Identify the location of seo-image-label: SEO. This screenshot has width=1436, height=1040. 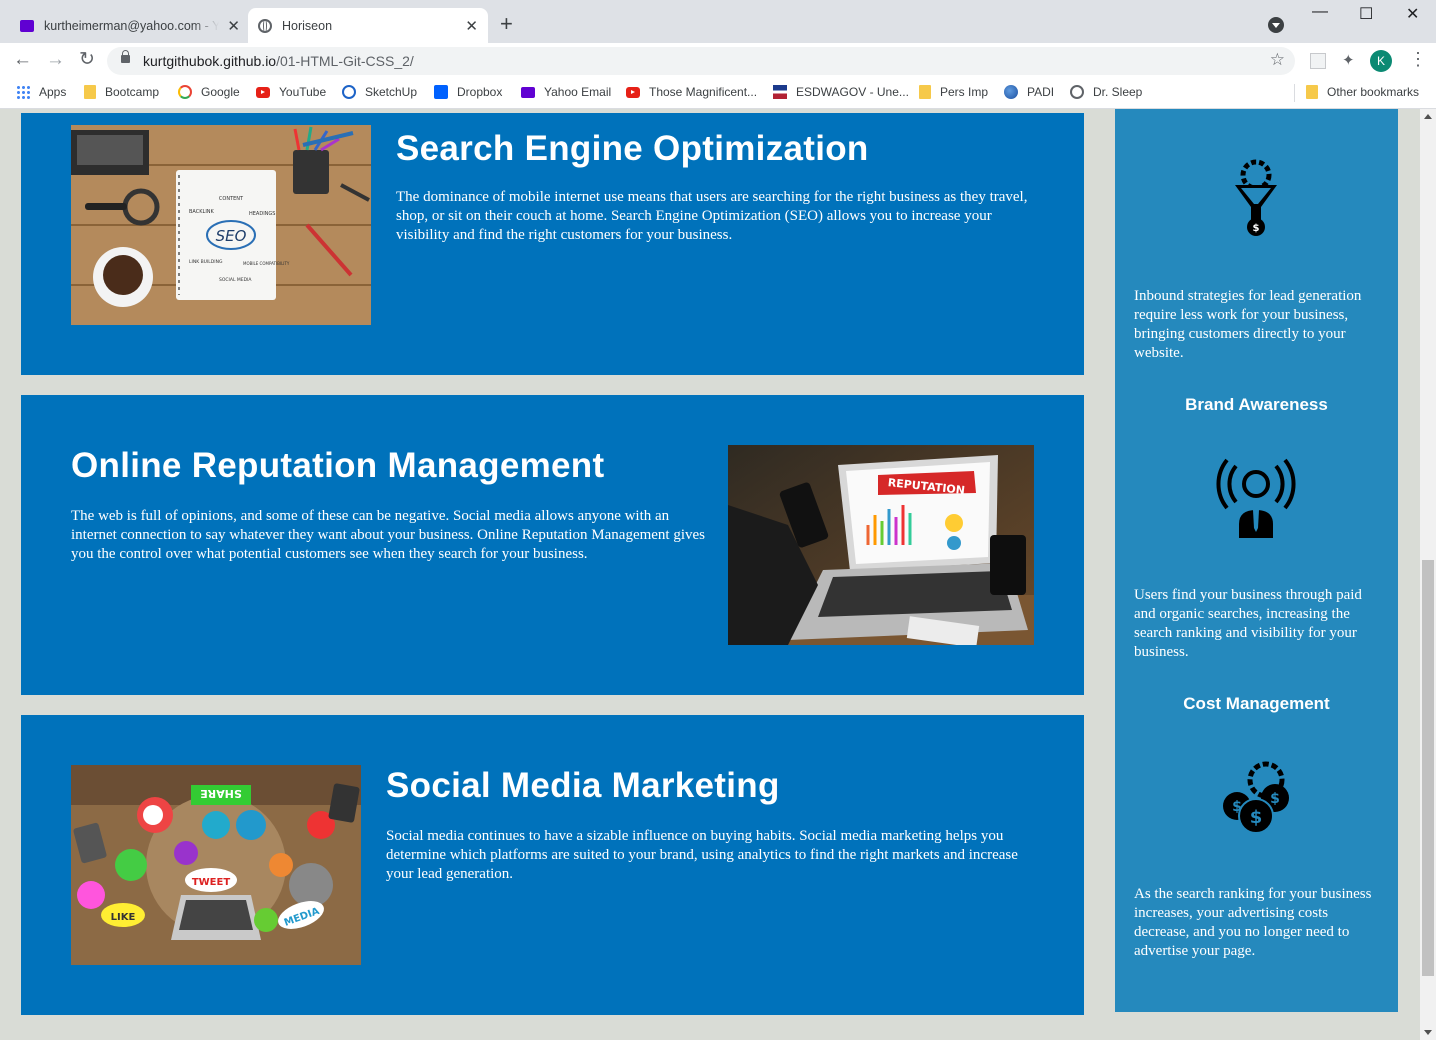
(231, 236).